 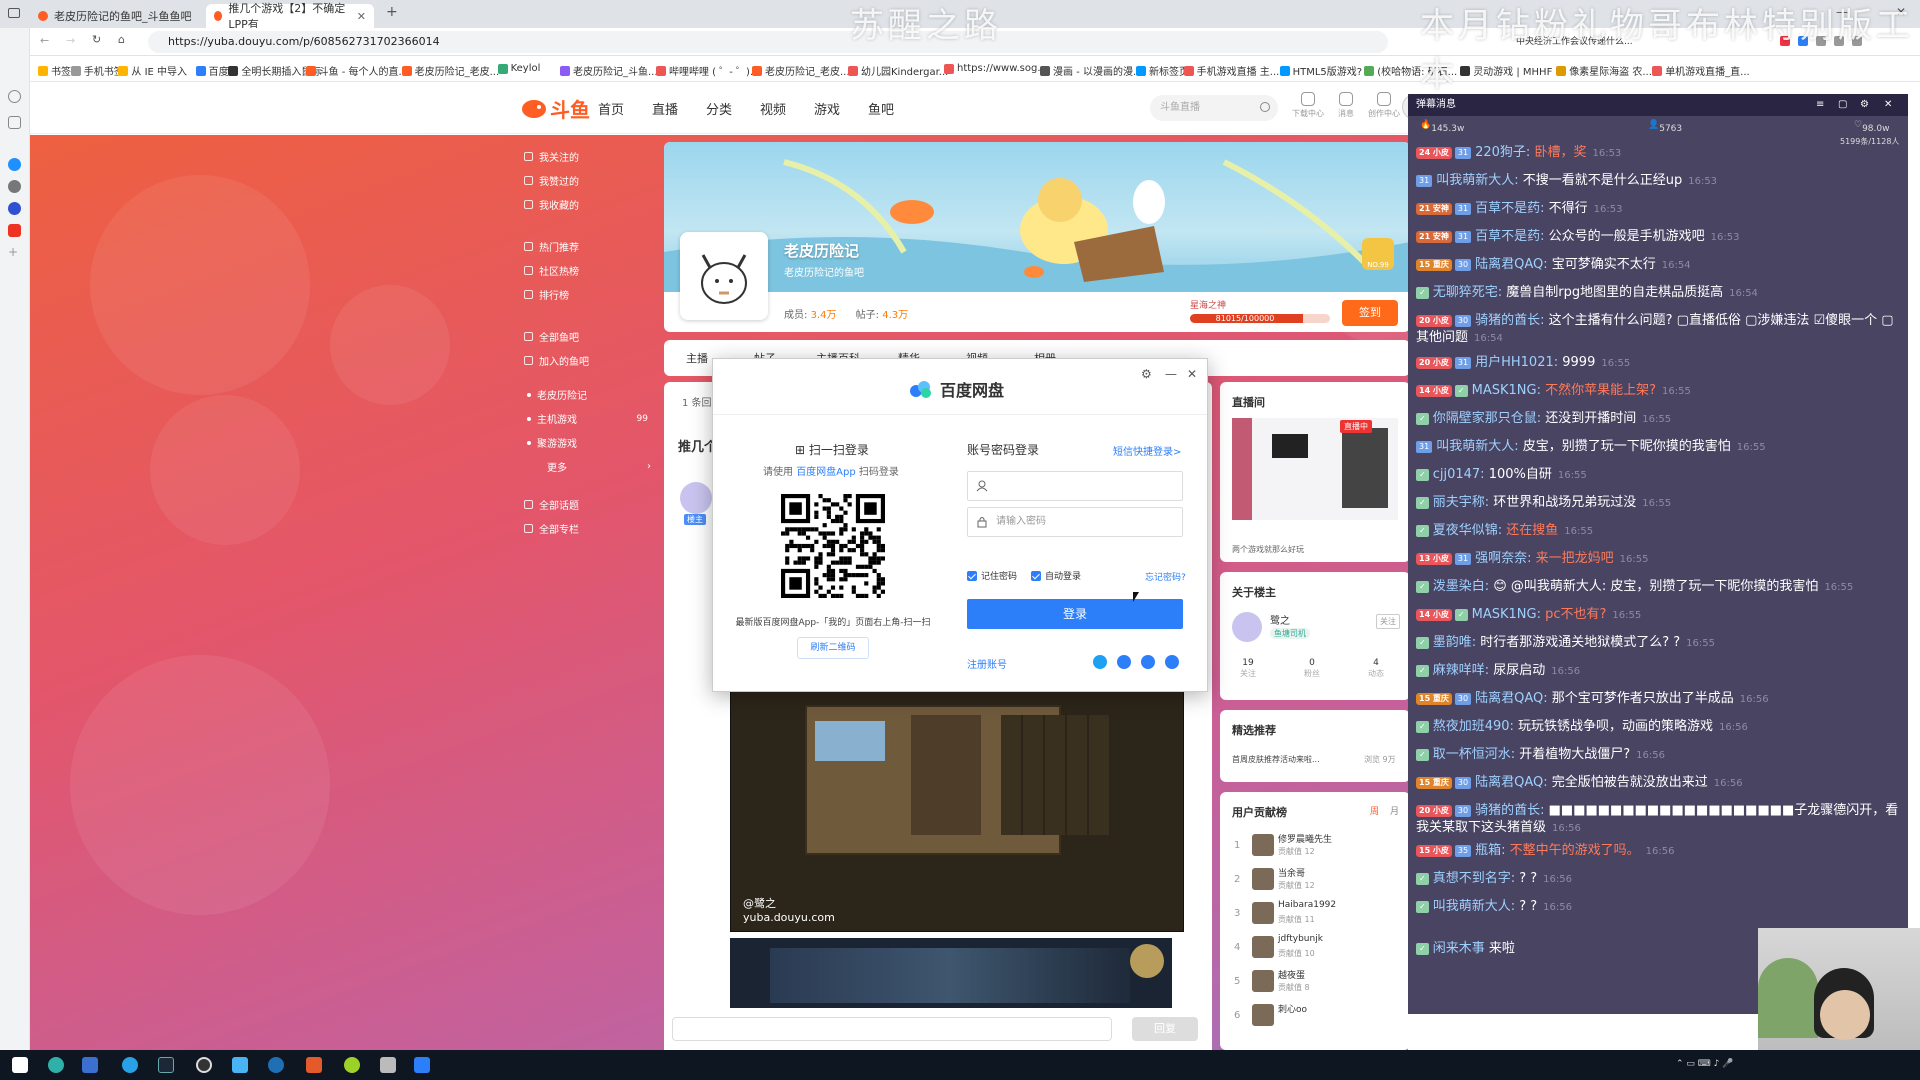 I want to click on password-field: 请输入密码, so click(x=1075, y=522).